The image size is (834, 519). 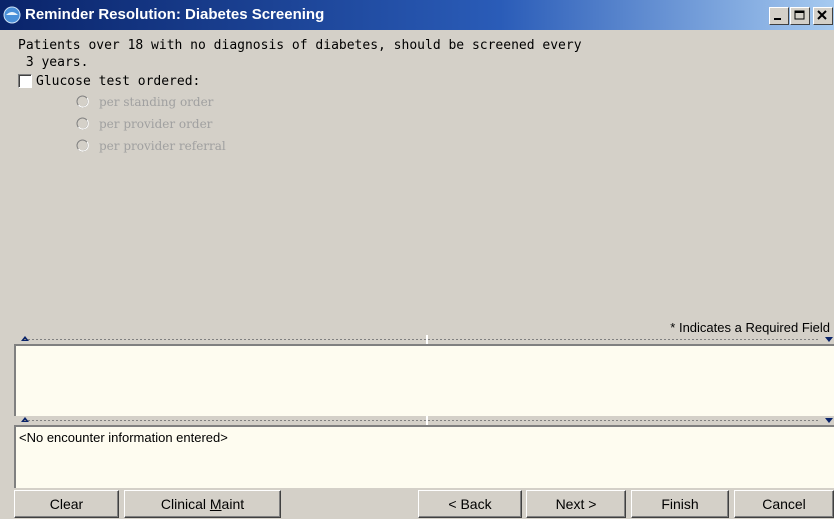 What do you see at coordinates (66, 504) in the screenshot?
I see `clear-button: Clear` at bounding box center [66, 504].